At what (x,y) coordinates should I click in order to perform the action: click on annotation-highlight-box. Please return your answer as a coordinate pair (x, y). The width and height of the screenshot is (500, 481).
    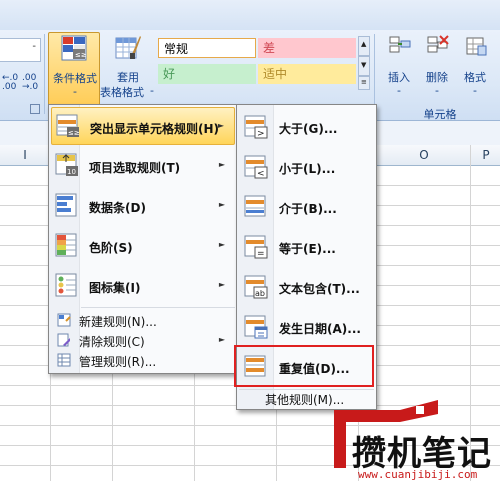
    Looking at the image, I should click on (304, 366).